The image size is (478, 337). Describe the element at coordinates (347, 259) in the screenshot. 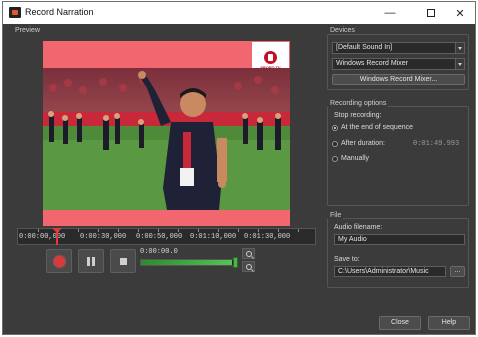

I see `save-to-label: Save to:` at that location.